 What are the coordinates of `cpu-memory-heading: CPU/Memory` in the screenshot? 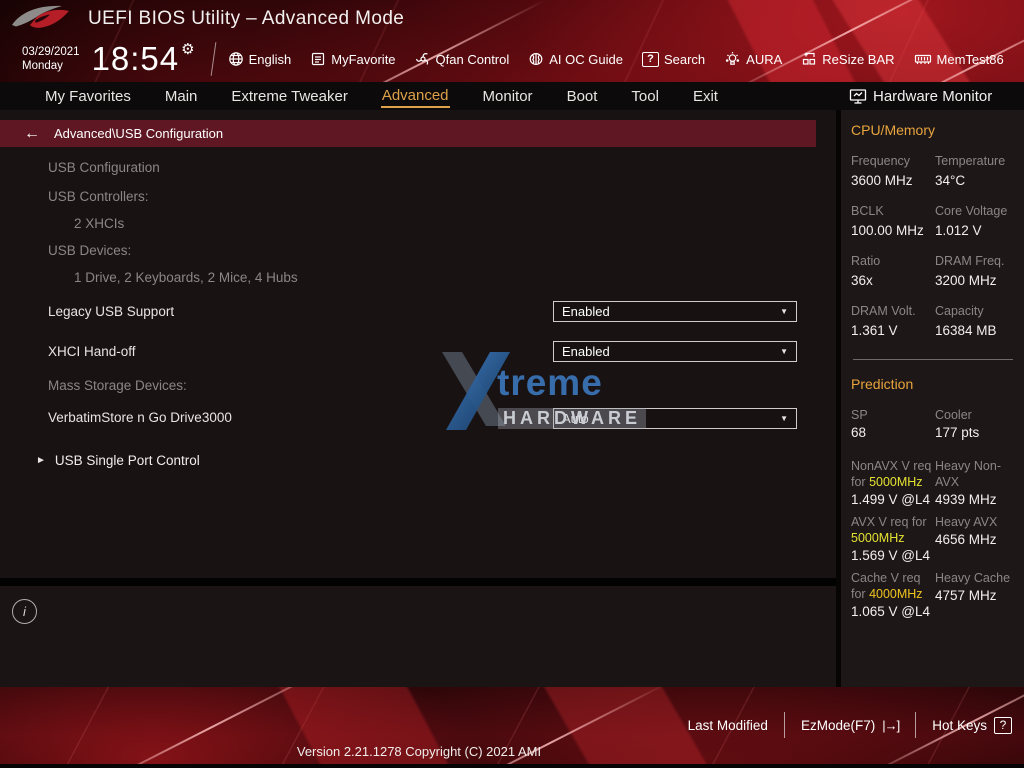 It's located at (893, 130).